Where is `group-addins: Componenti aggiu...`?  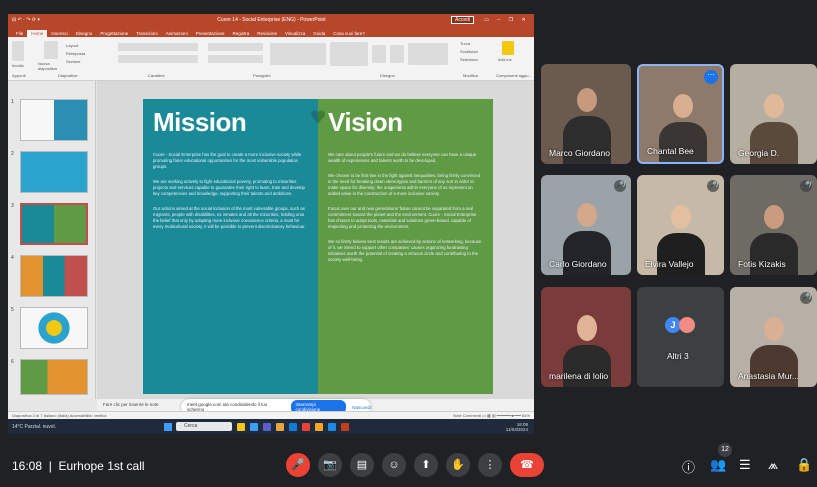 group-addins: Componenti aggiu... is located at coordinates (514, 75).